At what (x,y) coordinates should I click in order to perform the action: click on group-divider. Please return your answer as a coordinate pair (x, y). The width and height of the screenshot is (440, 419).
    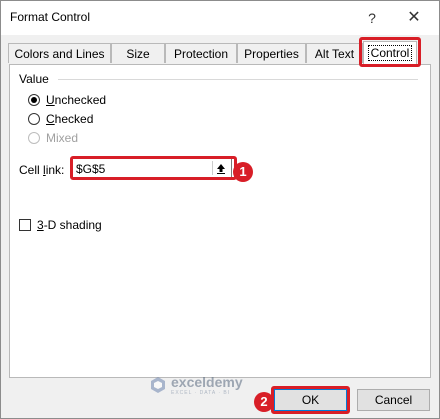
    Looking at the image, I should click on (238, 79).